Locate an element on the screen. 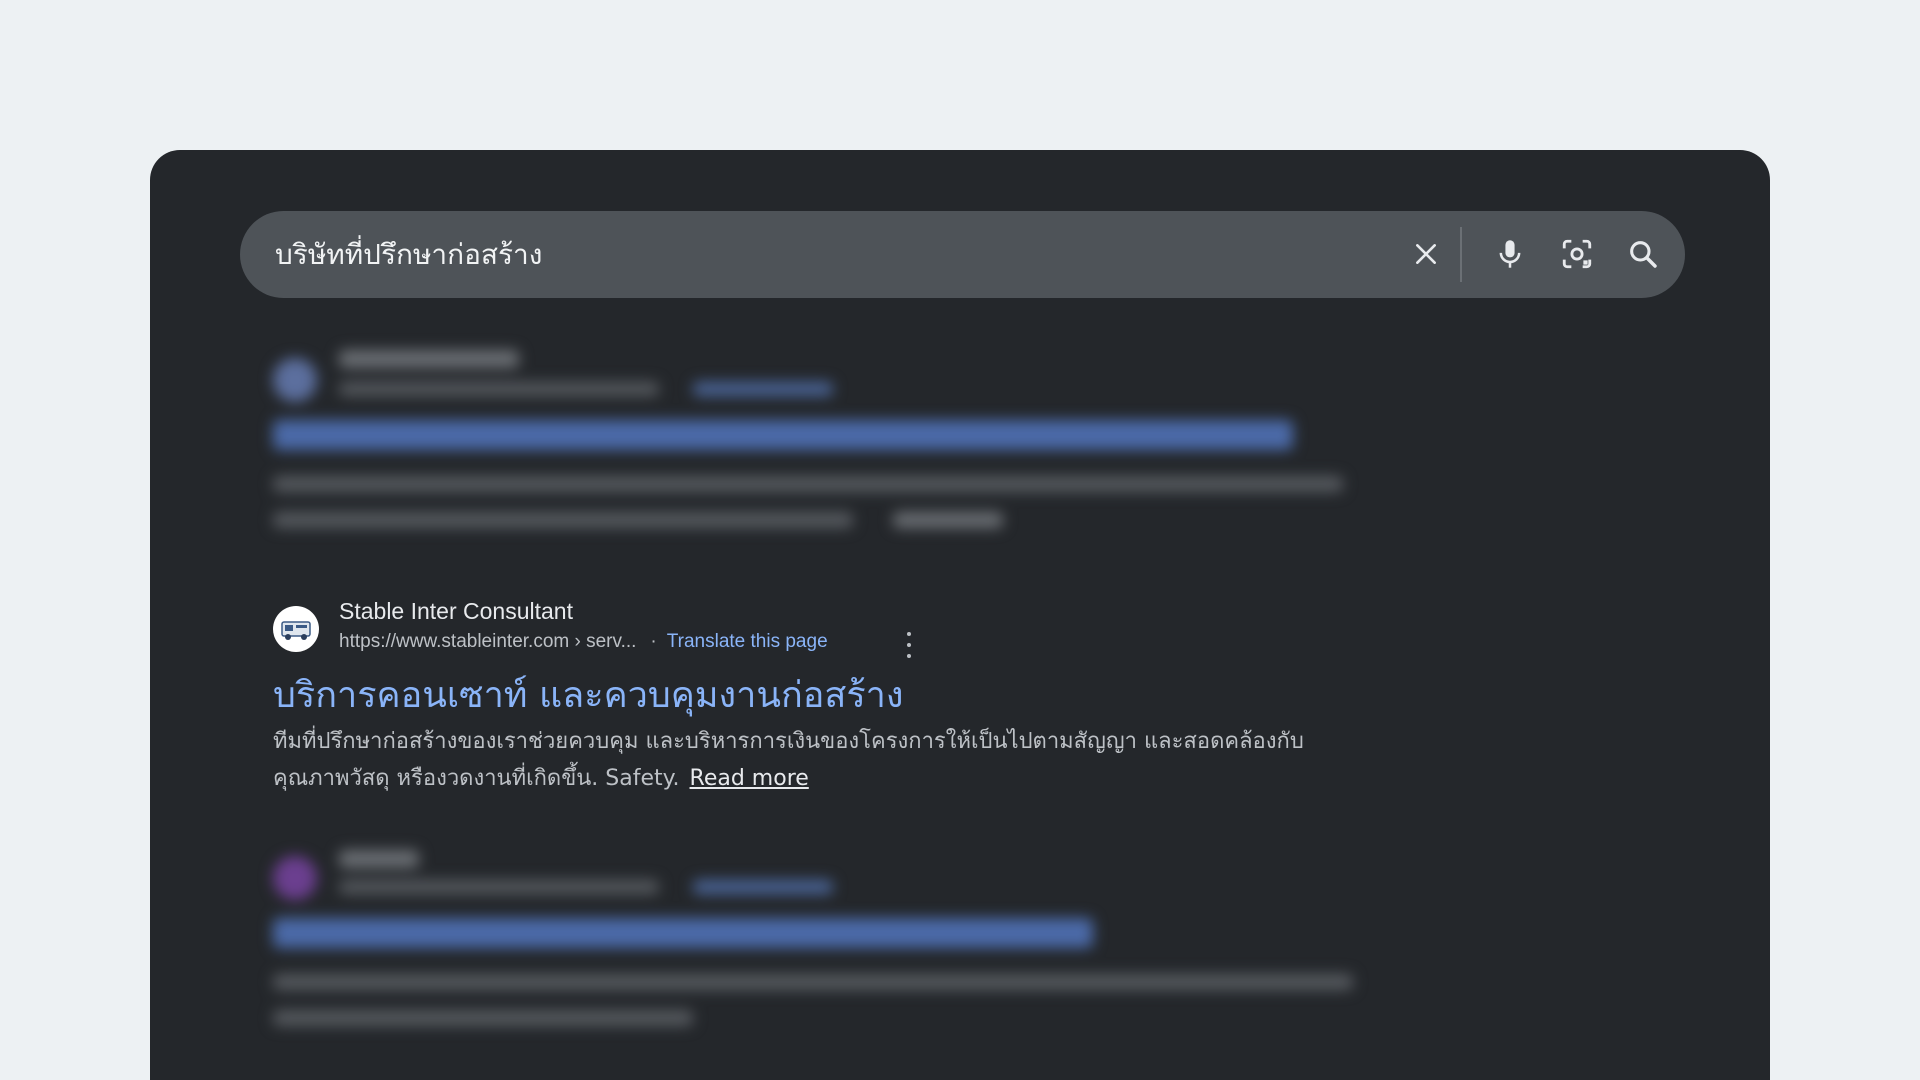 The height and width of the screenshot is (1080, 1920). more-options-icon is located at coordinates (909, 645).